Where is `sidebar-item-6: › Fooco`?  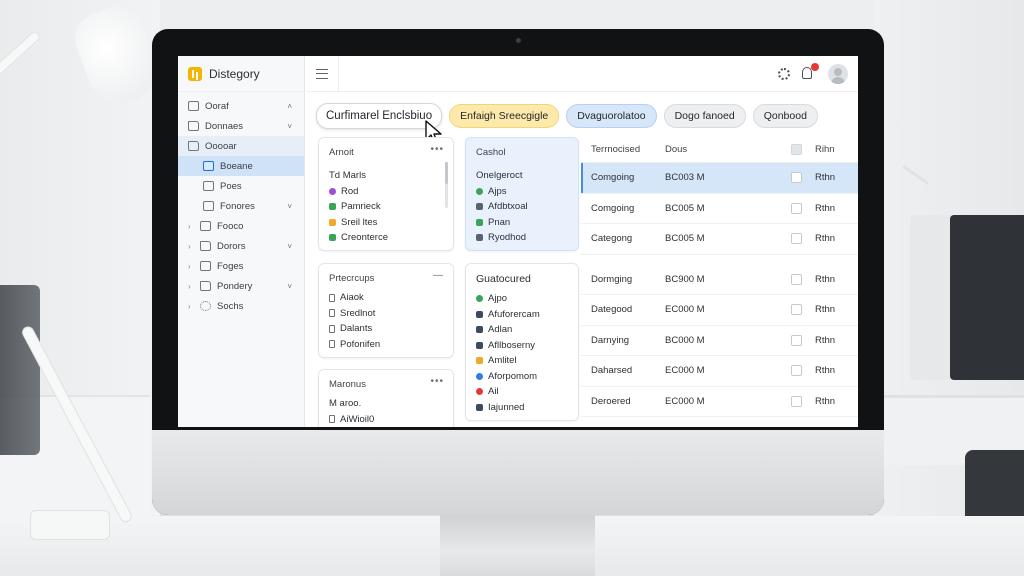 sidebar-item-6: › Fooco is located at coordinates (241, 226).